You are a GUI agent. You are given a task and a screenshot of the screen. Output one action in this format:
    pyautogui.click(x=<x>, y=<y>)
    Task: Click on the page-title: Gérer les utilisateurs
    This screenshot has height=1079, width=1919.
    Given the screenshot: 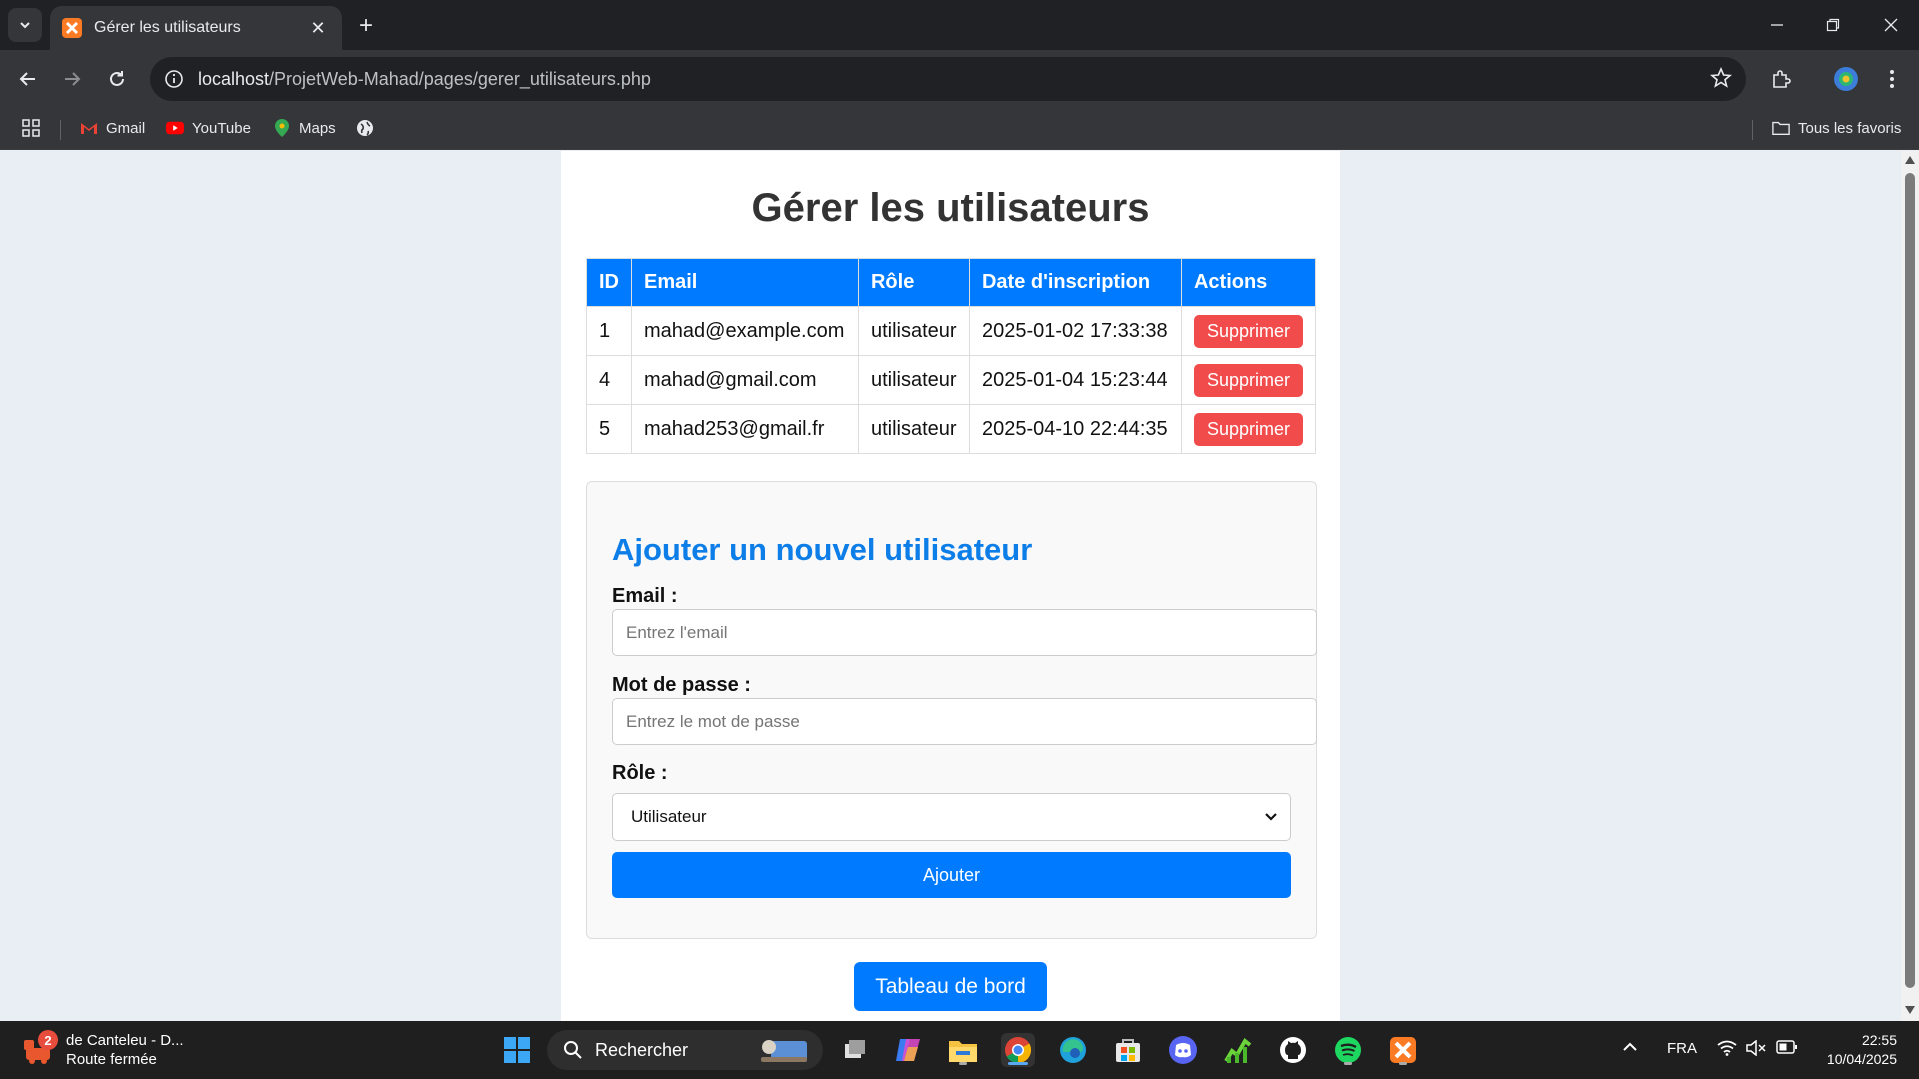 What is the action you would take?
    pyautogui.click(x=950, y=208)
    